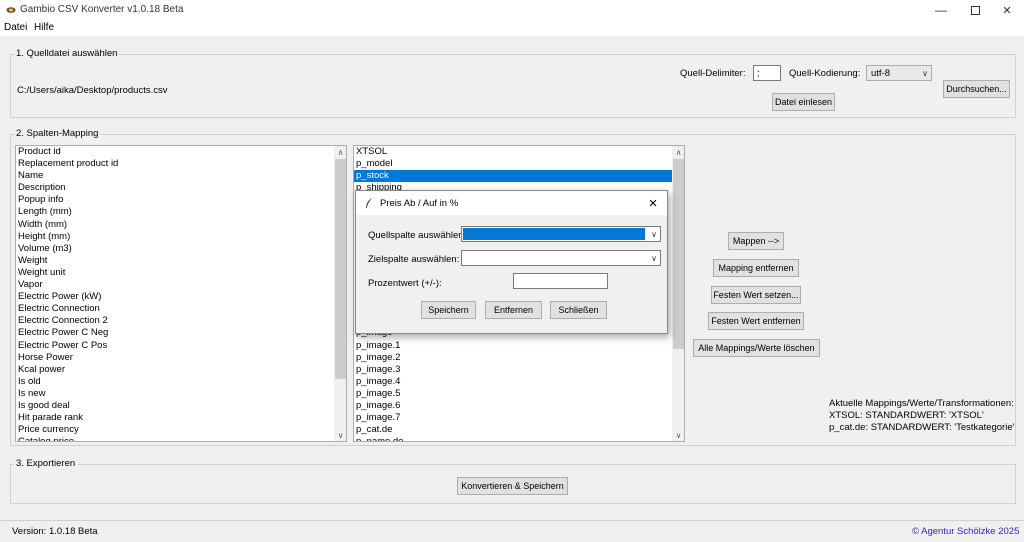 The width and height of the screenshot is (1024, 542). I want to click on dialog-close-label: Schließen, so click(578, 310).